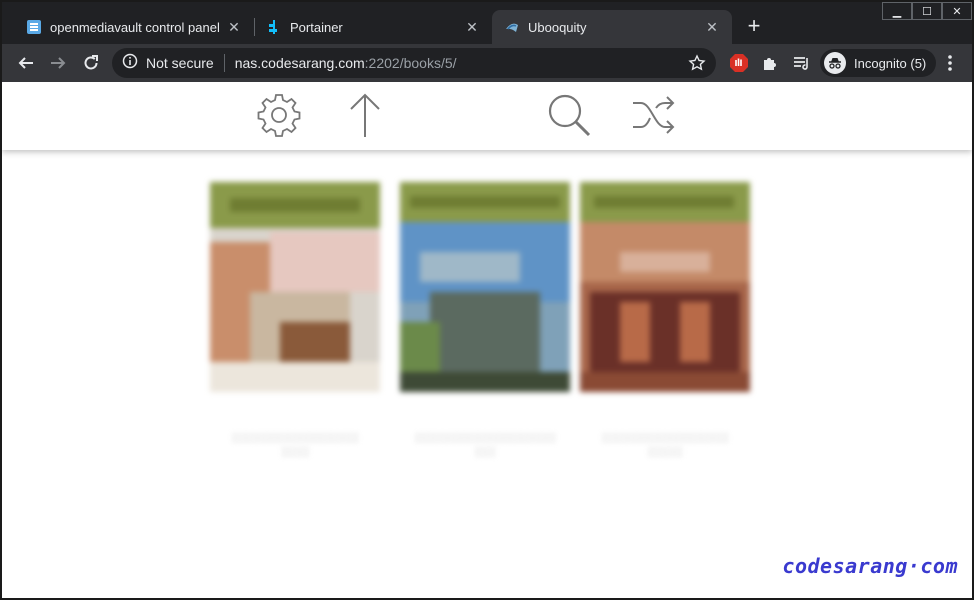 This screenshot has height=600, width=974. Describe the element at coordinates (180, 63) in the screenshot. I see `security-label: Not secure` at that location.